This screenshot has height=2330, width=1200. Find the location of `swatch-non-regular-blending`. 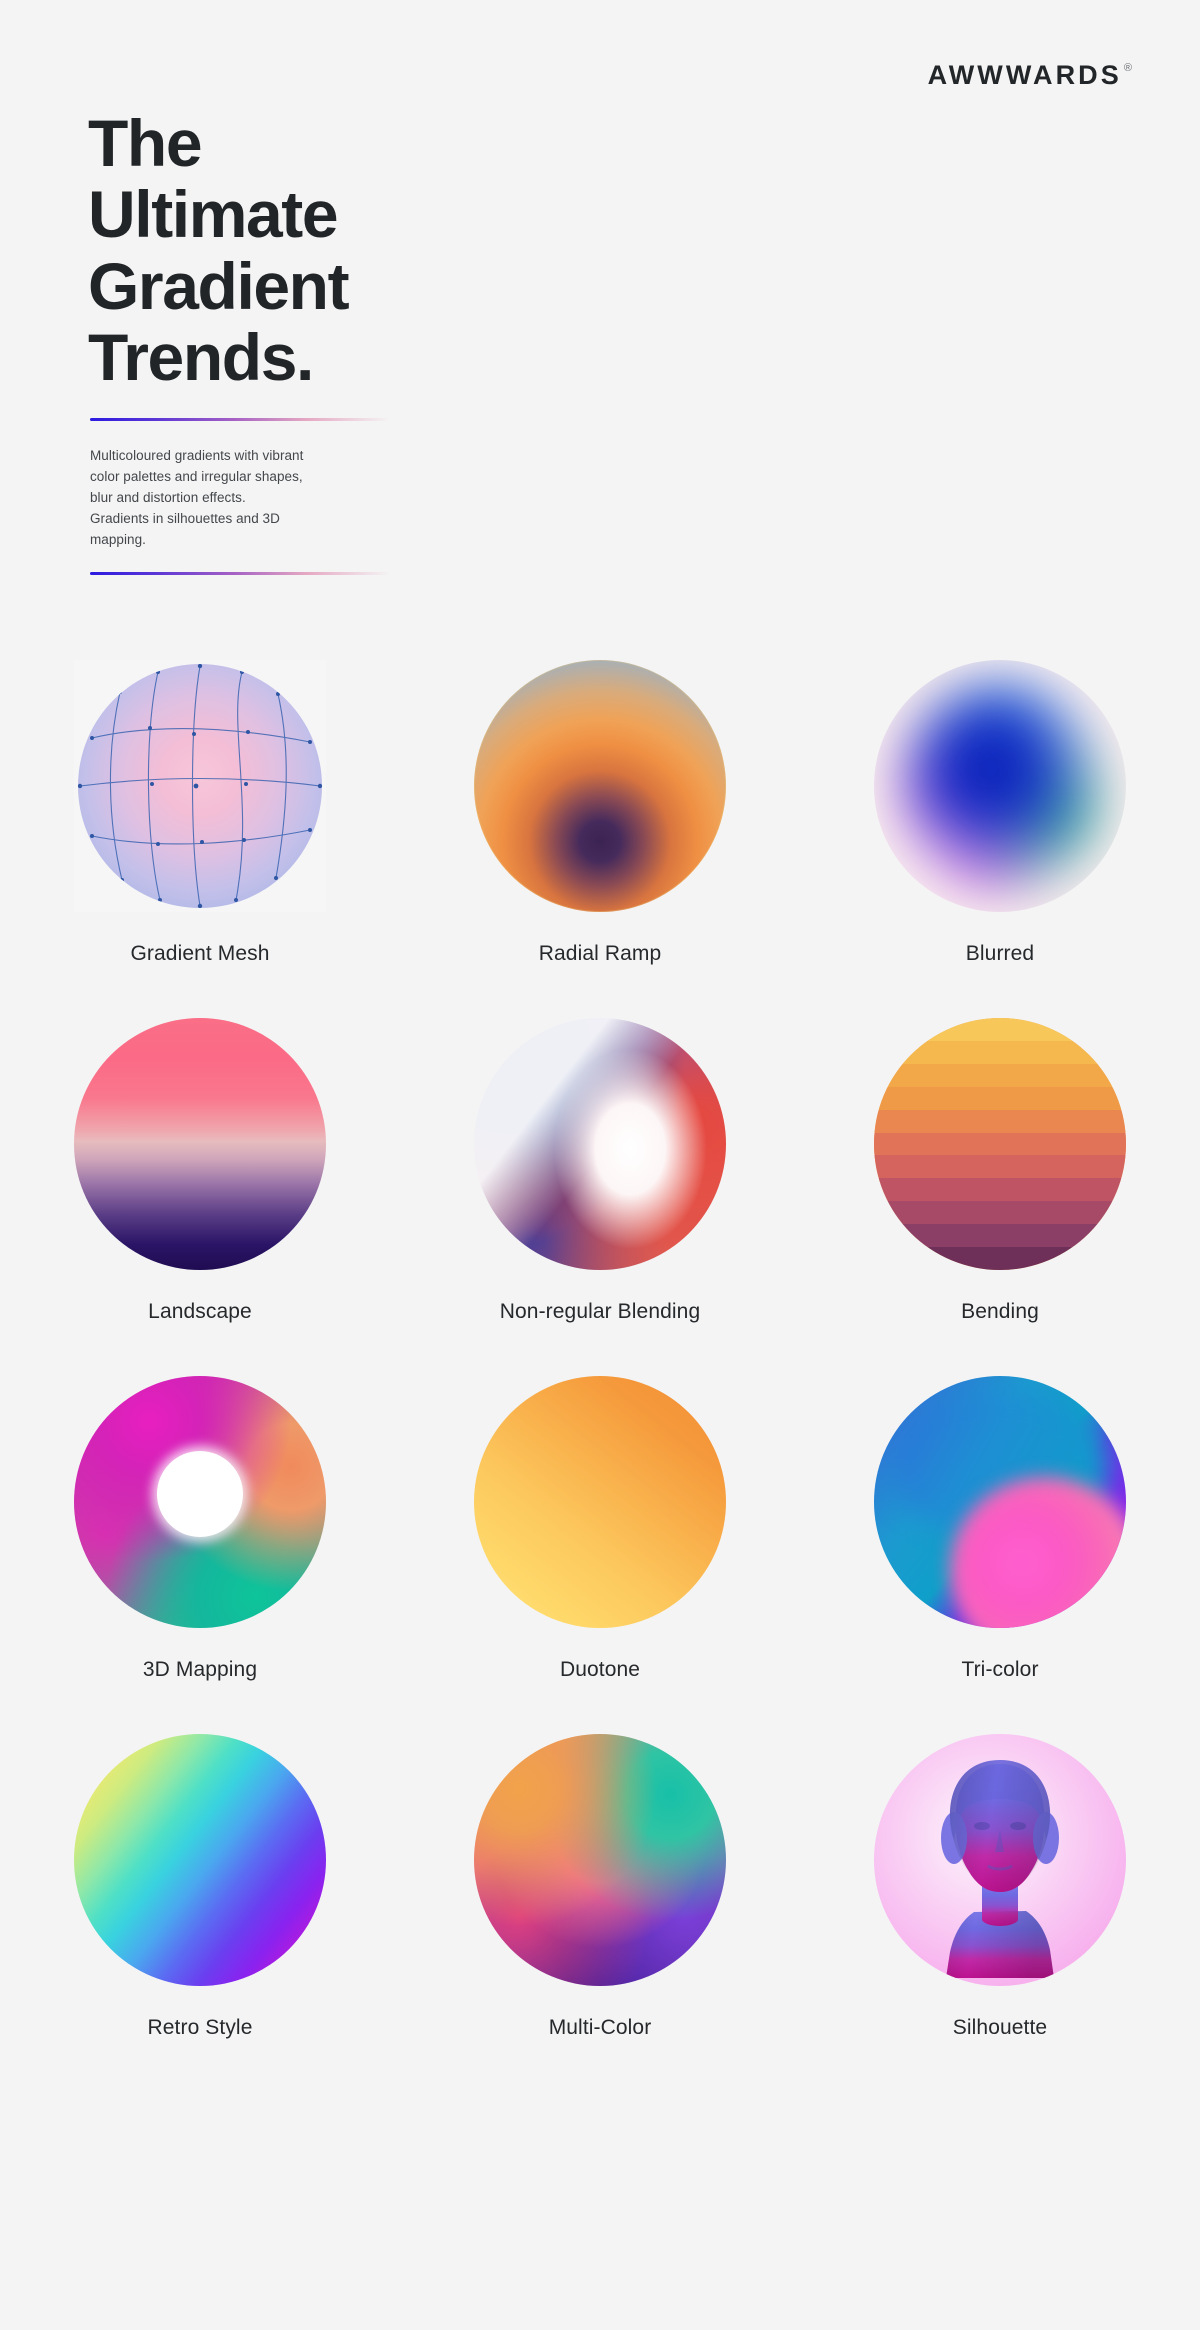

swatch-non-regular-blending is located at coordinates (600, 1144).